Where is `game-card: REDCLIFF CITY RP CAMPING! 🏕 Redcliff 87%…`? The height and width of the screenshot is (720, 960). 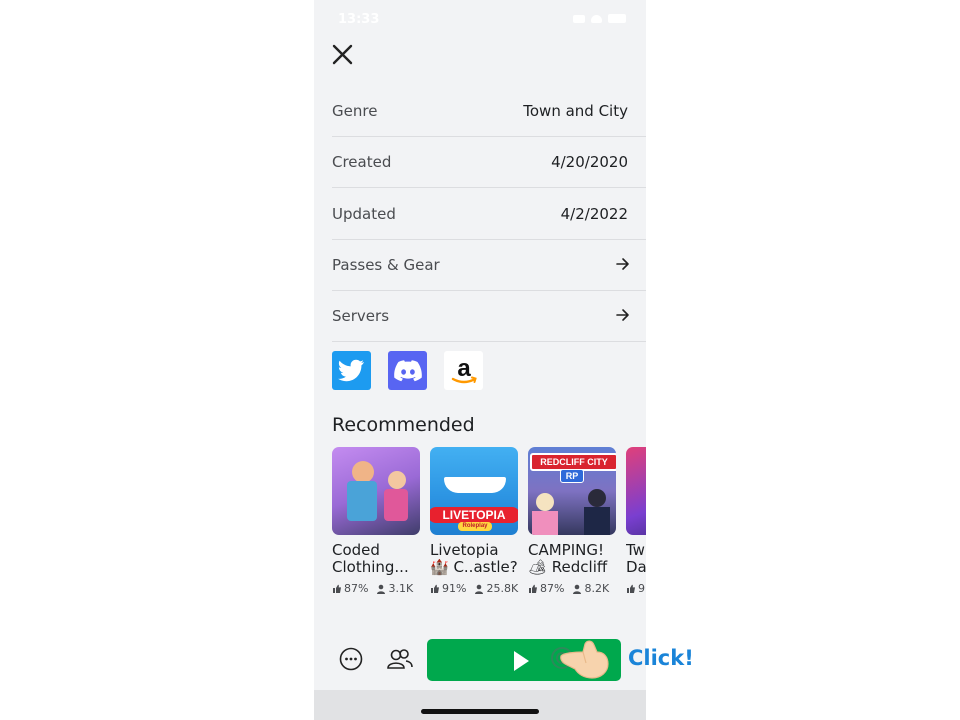 game-card: REDCLIFF CITY RP CAMPING! 🏕 Redcliff 87%… is located at coordinates (572, 521).